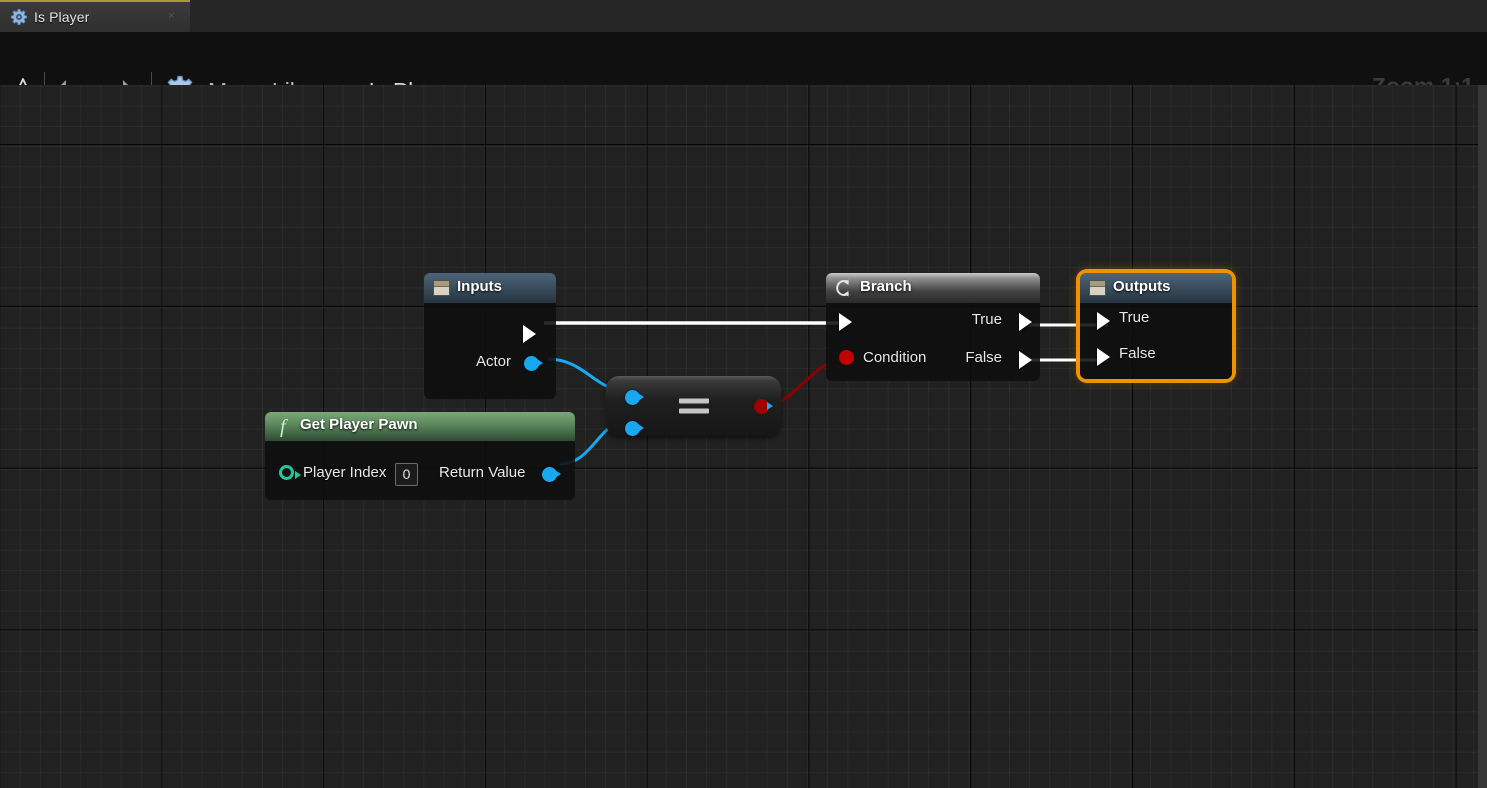 The image size is (1487, 788). Describe the element at coordinates (345, 472) in the screenshot. I see `pin-label-player-index: Player Index` at that location.